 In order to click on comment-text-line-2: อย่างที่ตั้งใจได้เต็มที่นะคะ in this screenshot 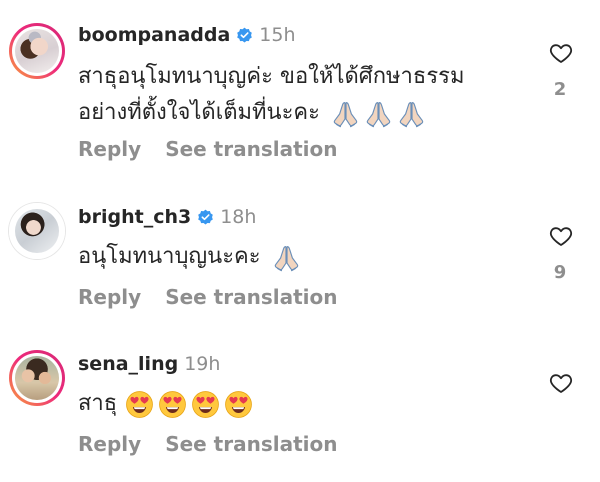, I will do `click(271, 113)`.